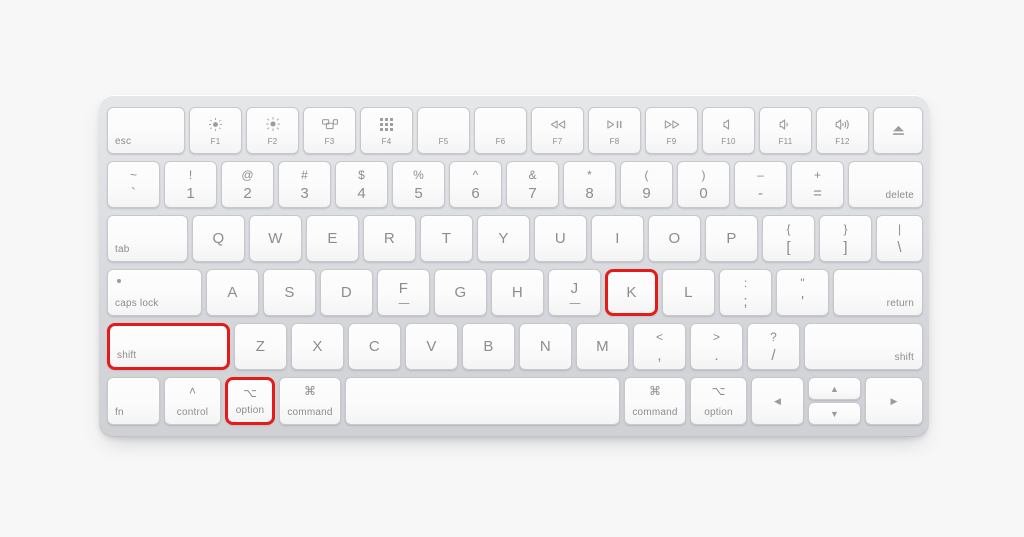 The image size is (1024, 537). I want to click on key-4: $4, so click(361, 184).